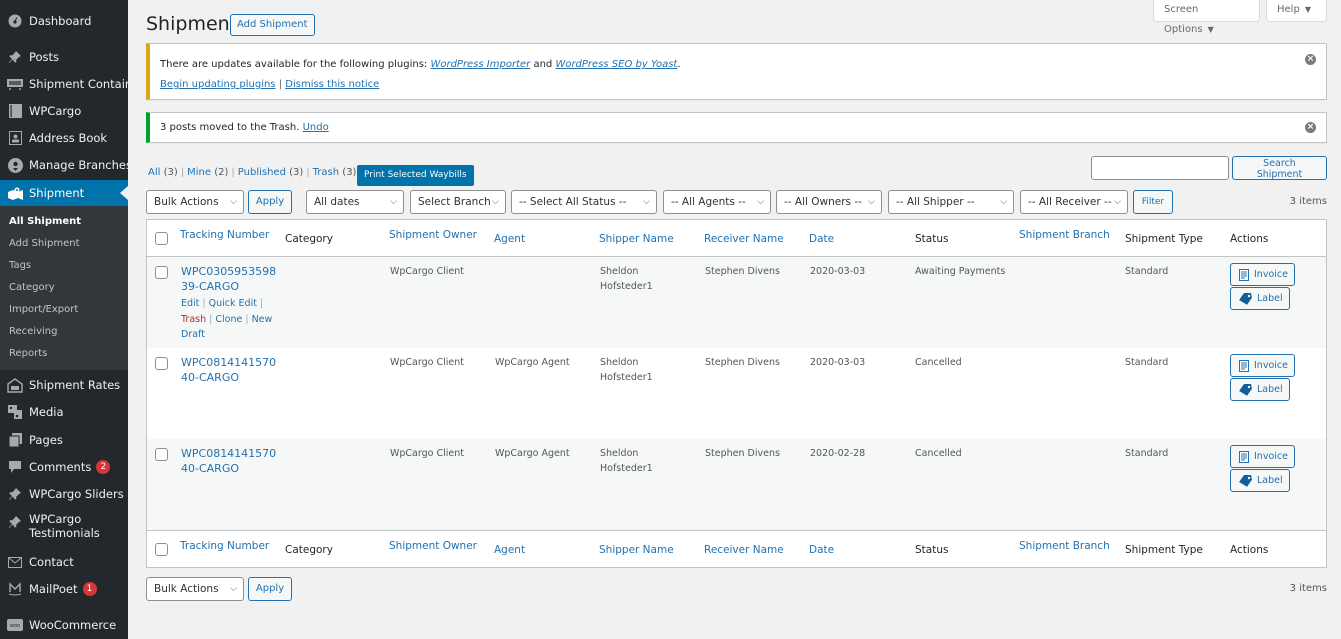 This screenshot has width=1341, height=639. Describe the element at coordinates (616, 64) in the screenshot. I see `wordpress-seo-link: WordPress SEO by Yoast` at that location.